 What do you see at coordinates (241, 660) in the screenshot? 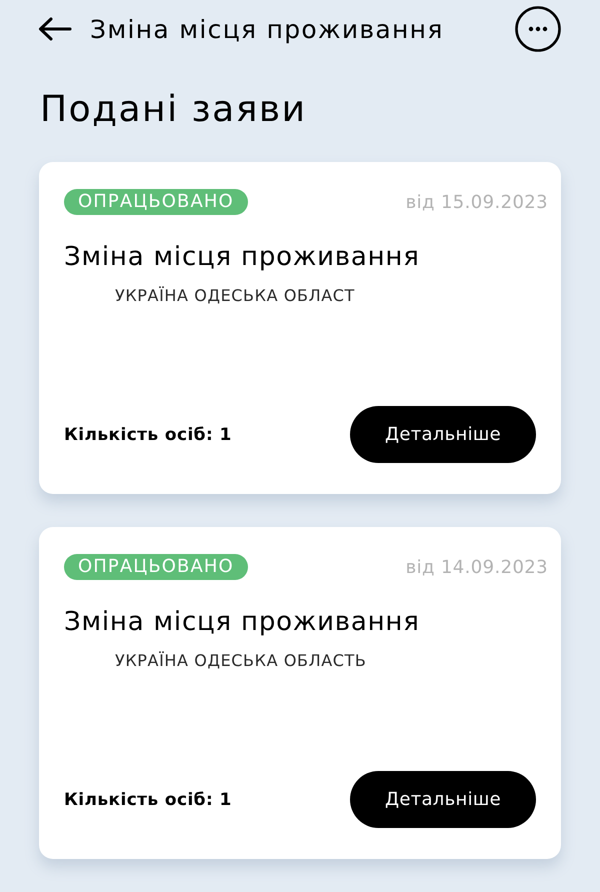
I see `address-text: УКРАЇНА ОДЕСЬКА ОБЛАСТЬ` at bounding box center [241, 660].